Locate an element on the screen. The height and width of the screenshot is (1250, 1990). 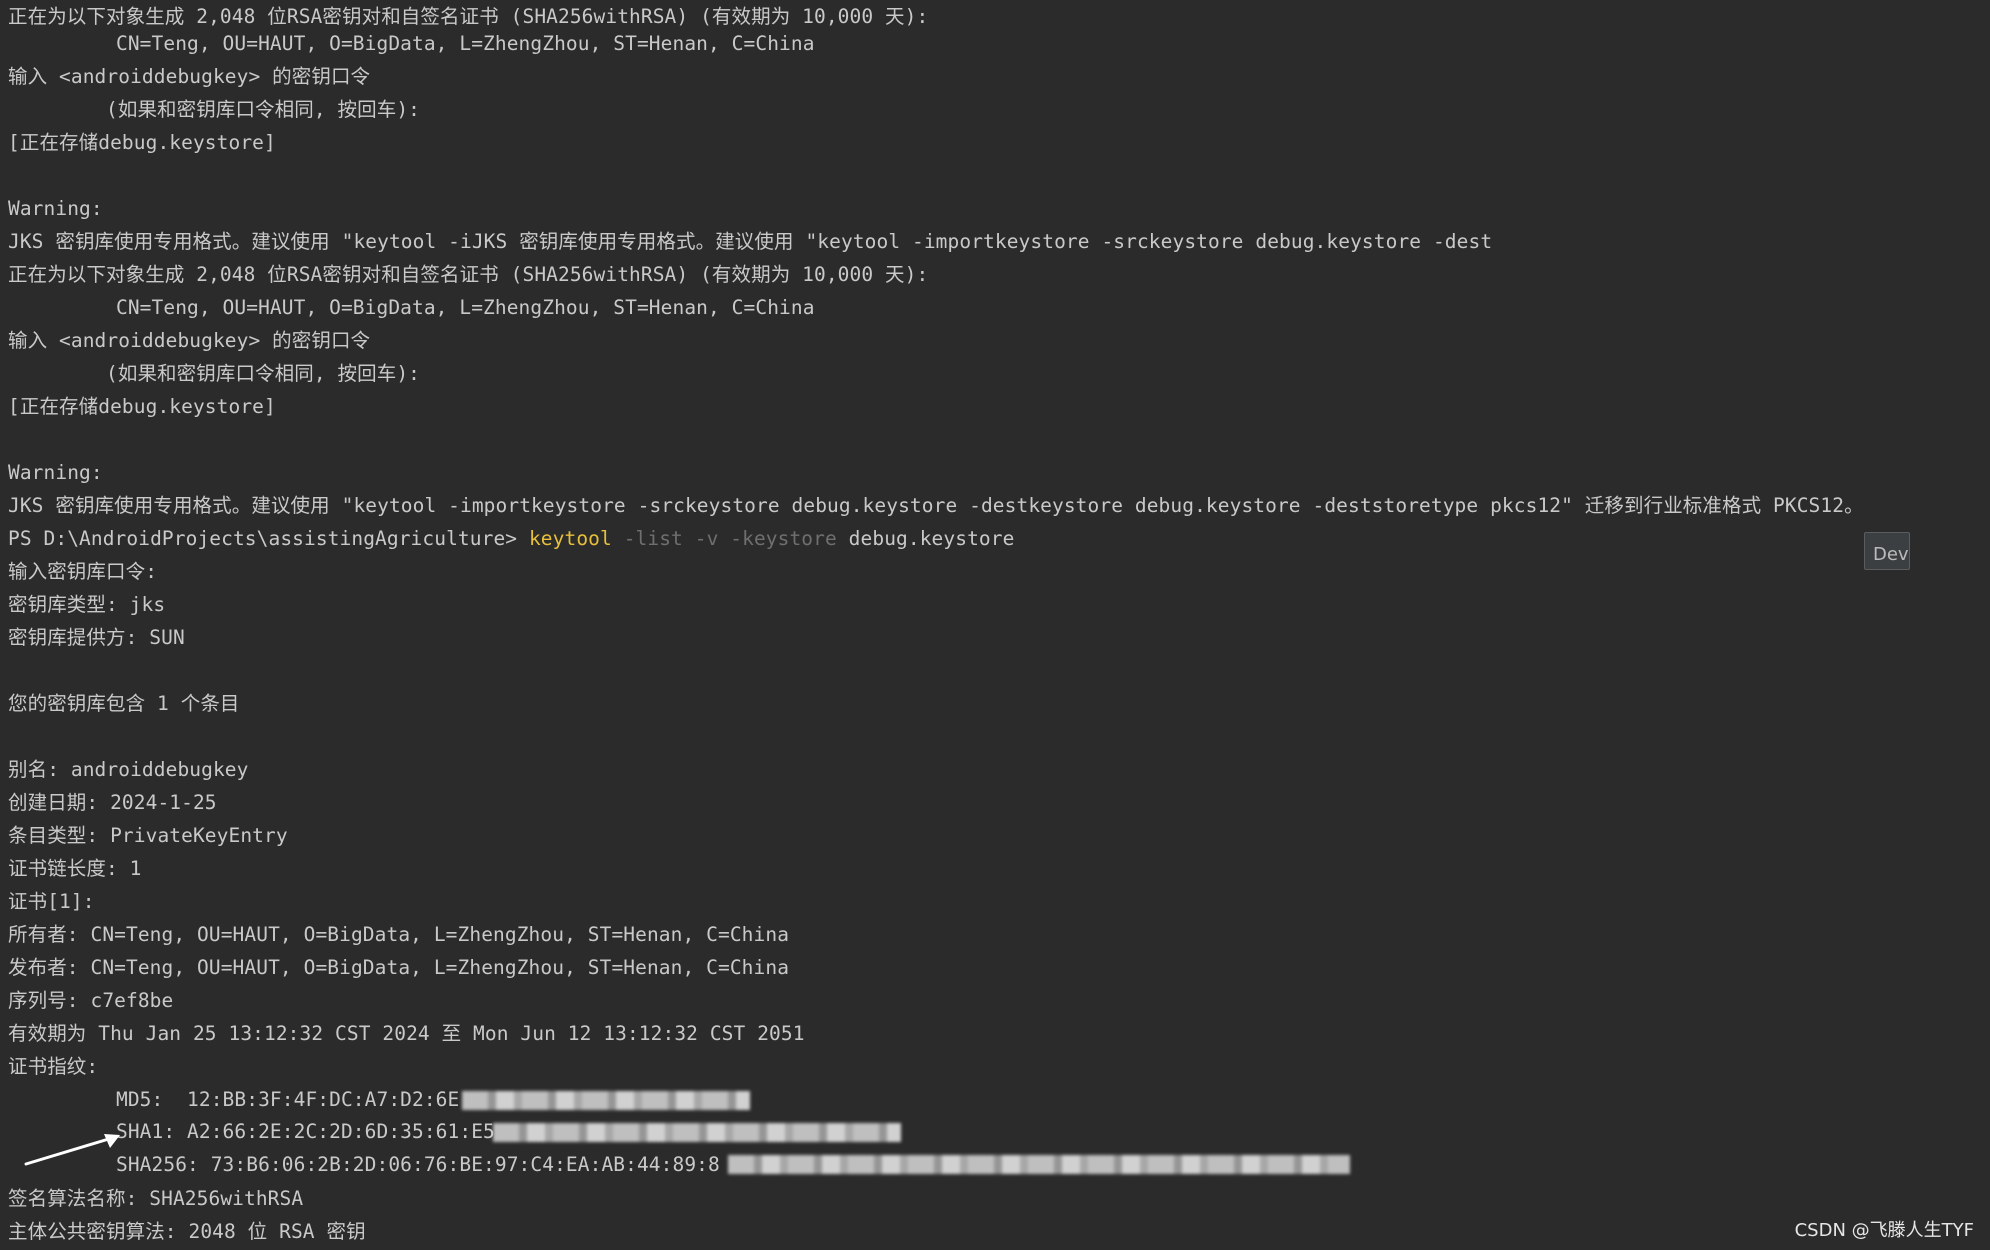
output-line: 创建日期: 2024-1-25 is located at coordinates (112, 802).